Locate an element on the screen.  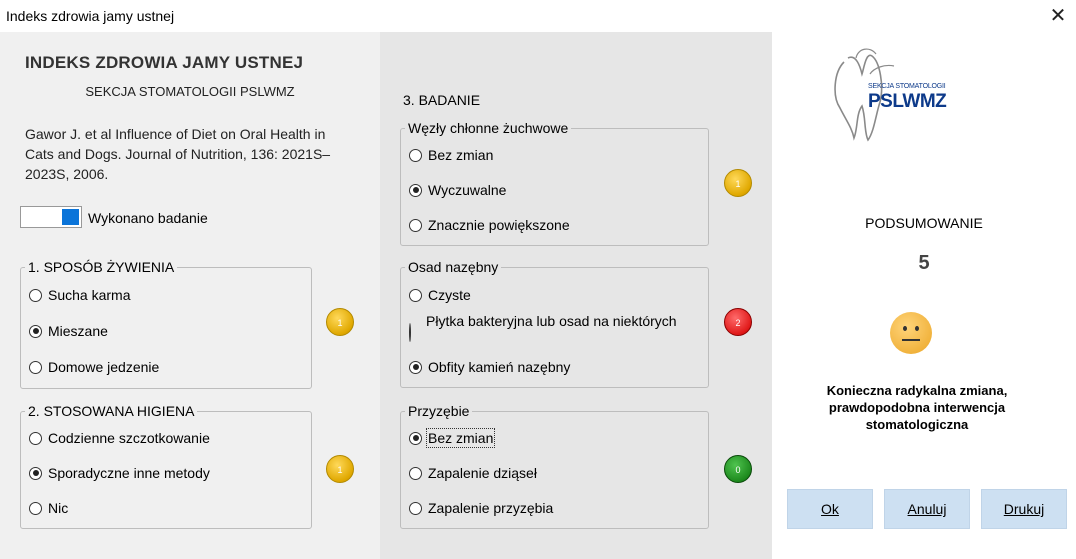
window-title: Indeks zdrowia jamy ustnej is located at coordinates (90, 16).